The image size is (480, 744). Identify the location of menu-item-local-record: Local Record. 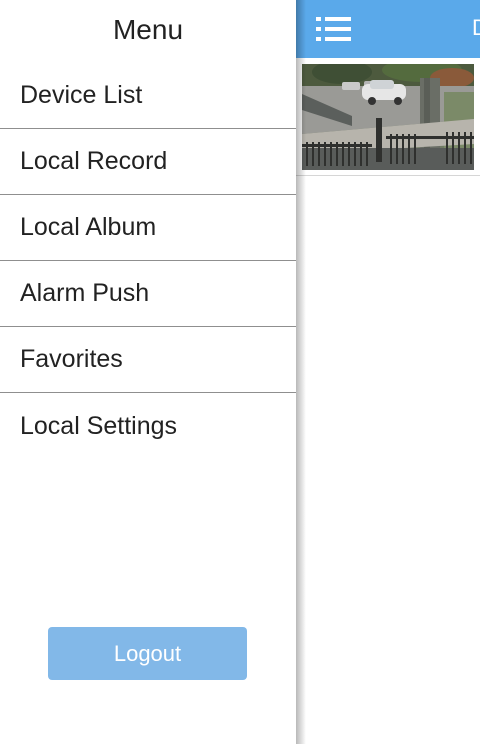
(148, 162).